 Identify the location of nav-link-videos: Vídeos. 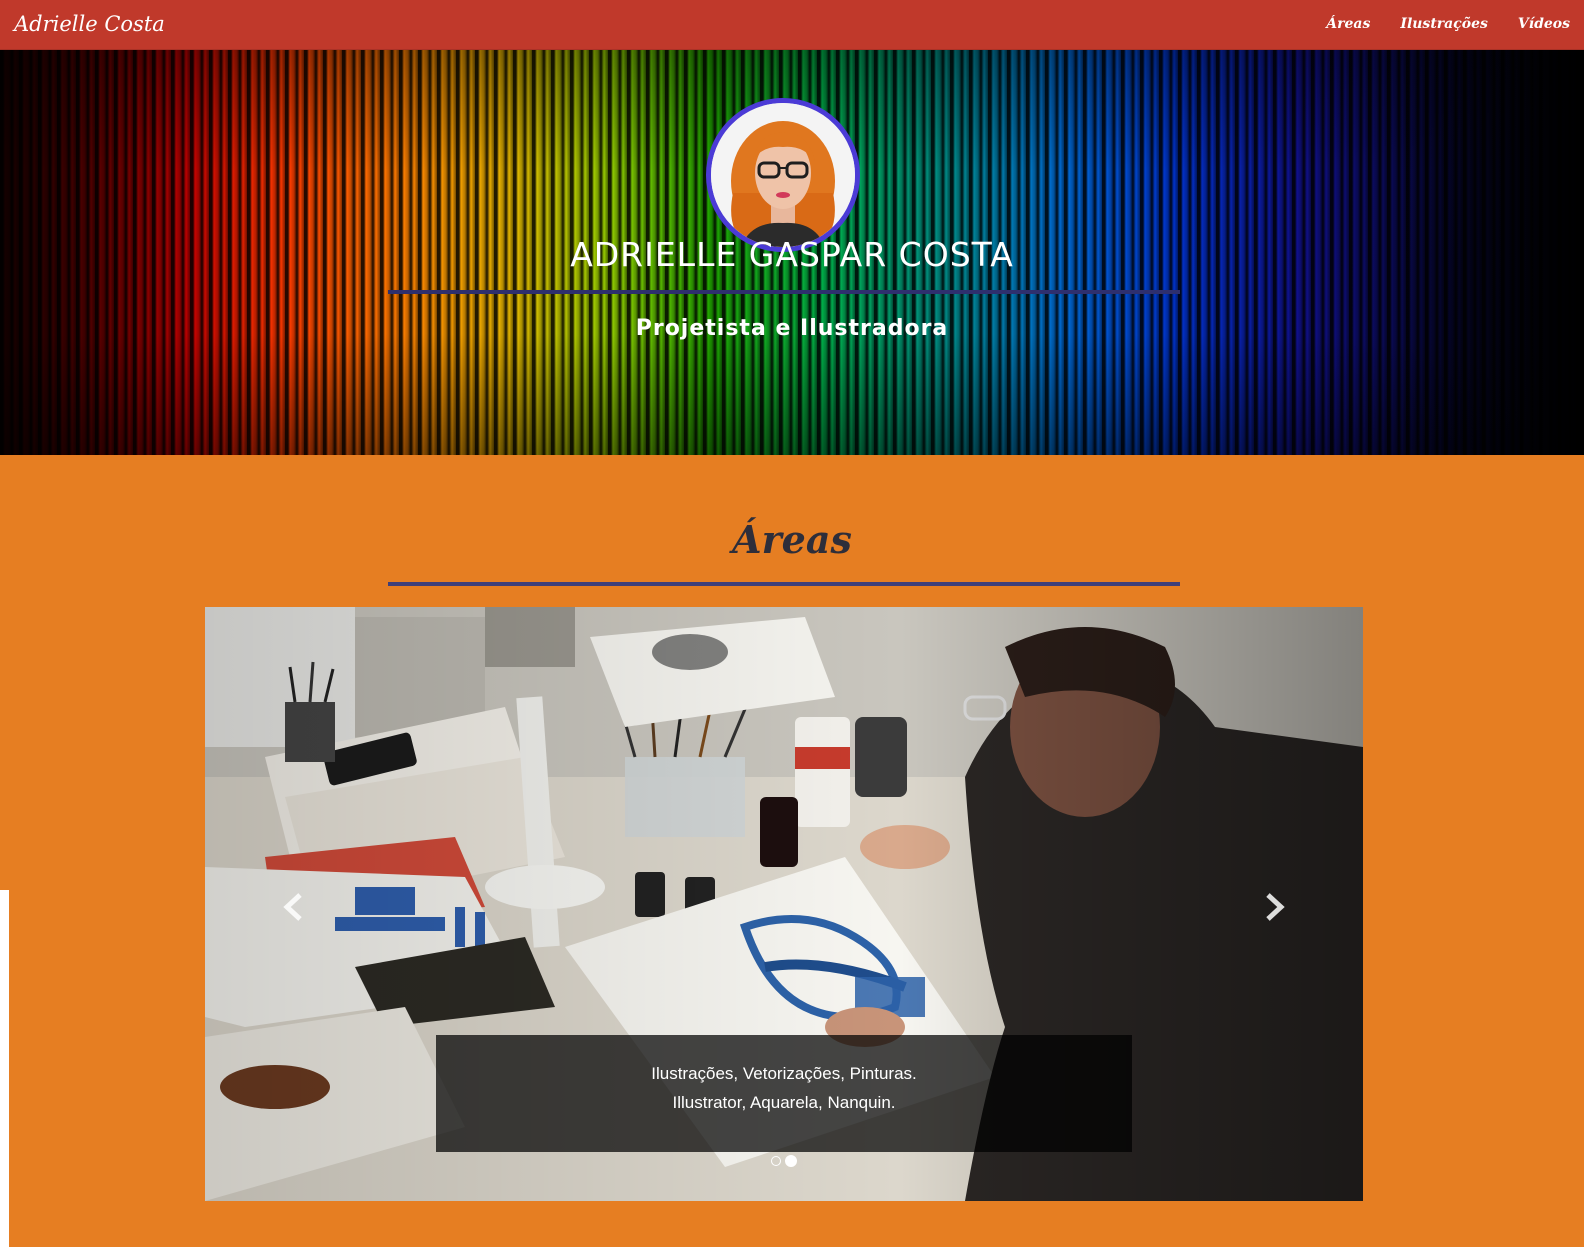
(1544, 24).